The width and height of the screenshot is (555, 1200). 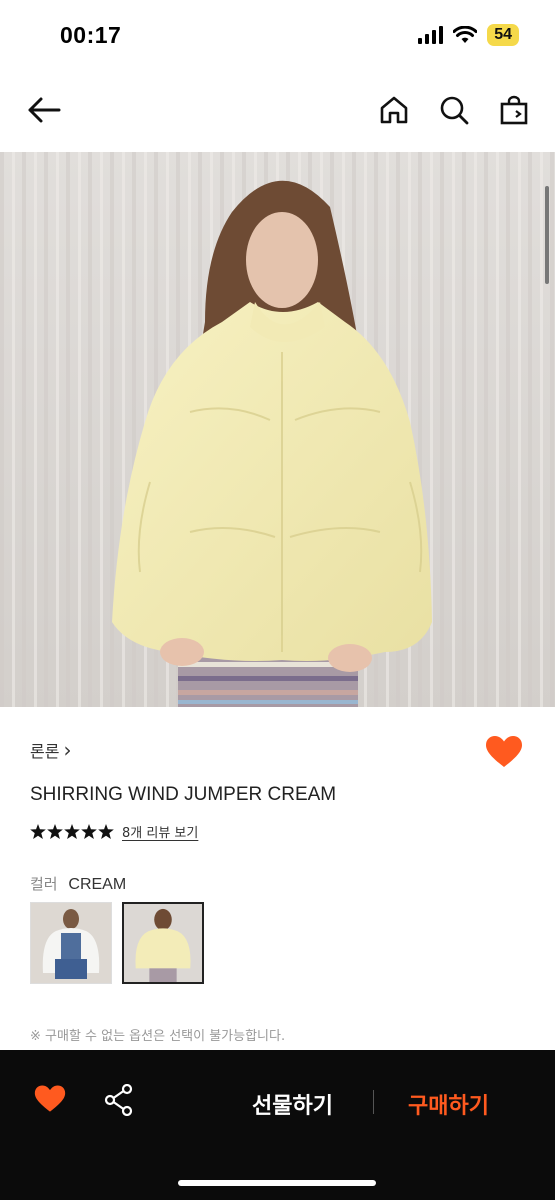 What do you see at coordinates (160, 831) in the screenshot?
I see `review-link: 8개 리뷰 보기` at bounding box center [160, 831].